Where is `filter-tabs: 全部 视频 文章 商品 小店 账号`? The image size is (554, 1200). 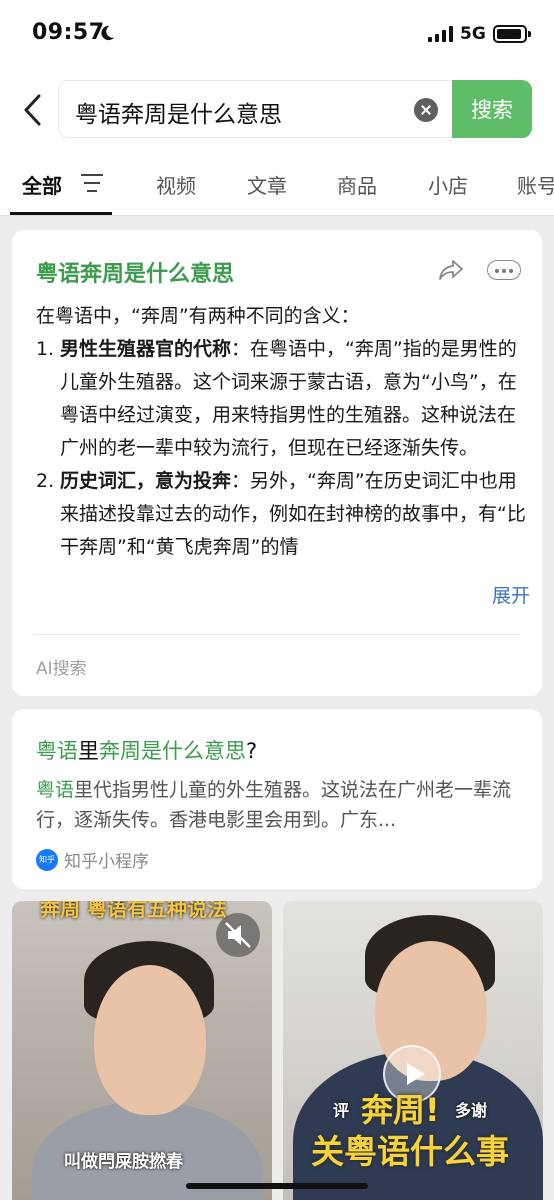 filter-tabs: 全部 视频 文章 商品 小店 账号 is located at coordinates (277, 183).